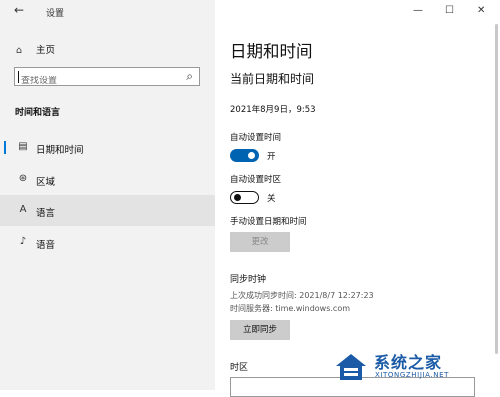 The width and height of the screenshot is (500, 397). I want to click on auto-timezone-label: 自动设置时区, so click(256, 180).